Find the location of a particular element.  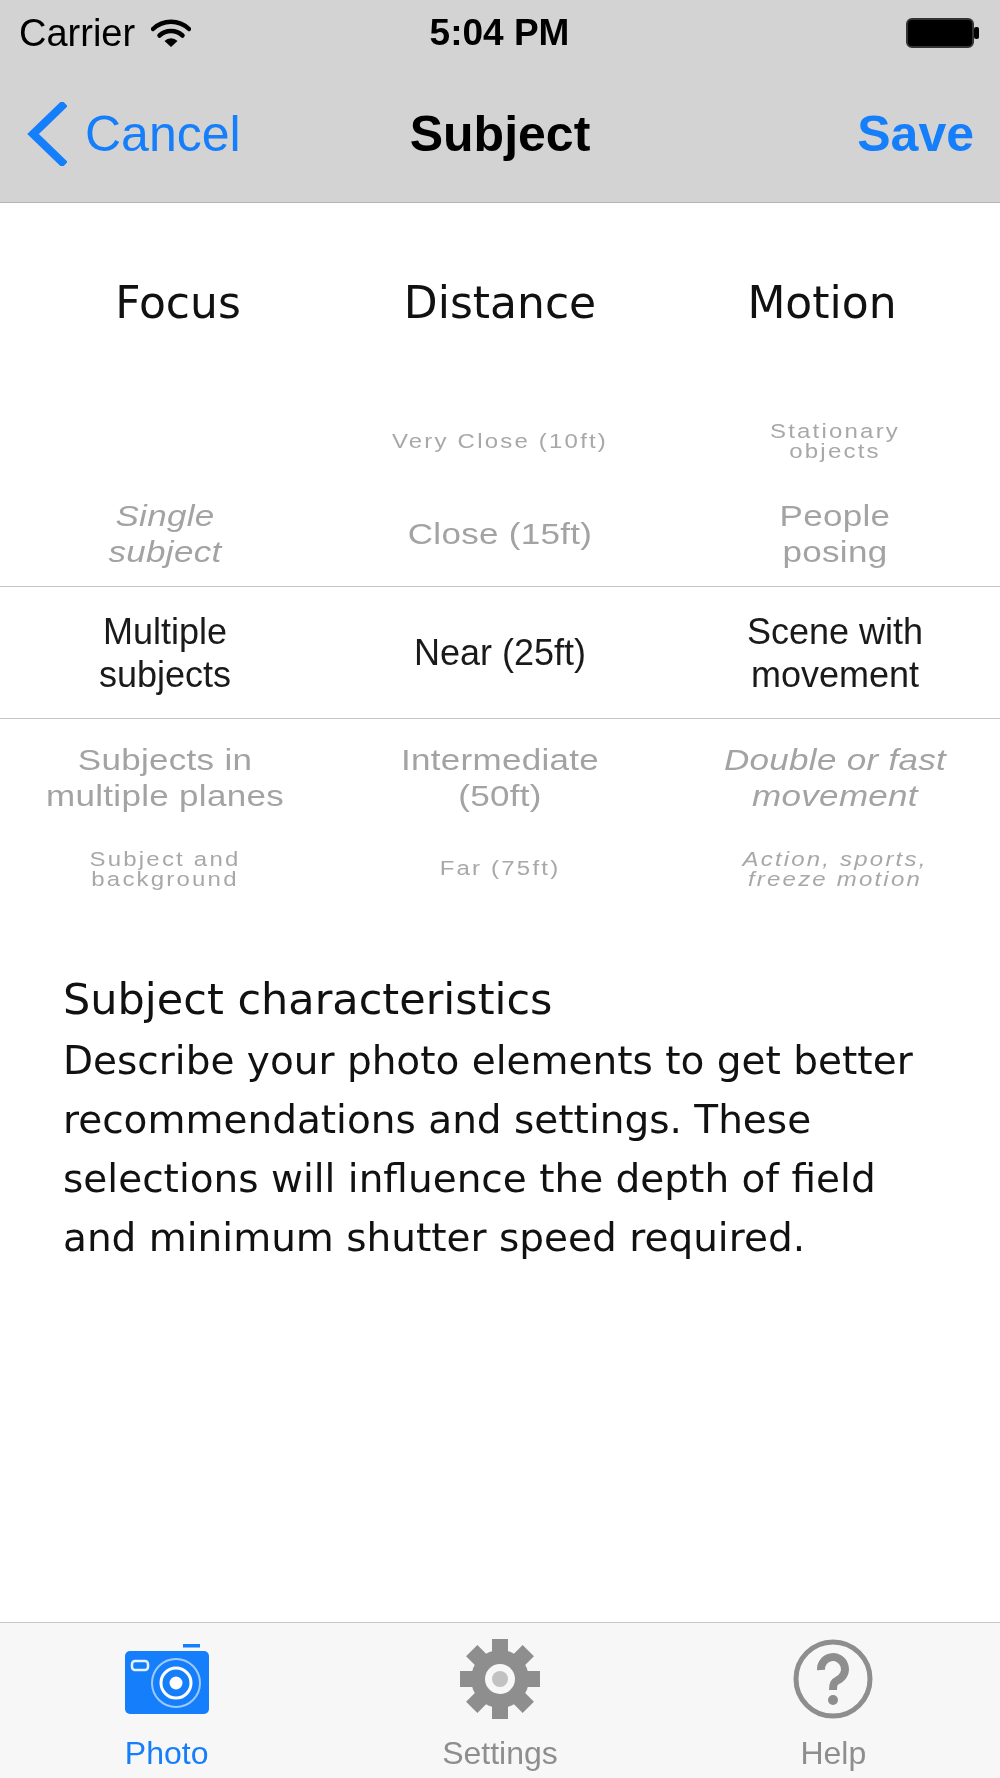

back-chevron-icon is located at coordinates (46, 134).